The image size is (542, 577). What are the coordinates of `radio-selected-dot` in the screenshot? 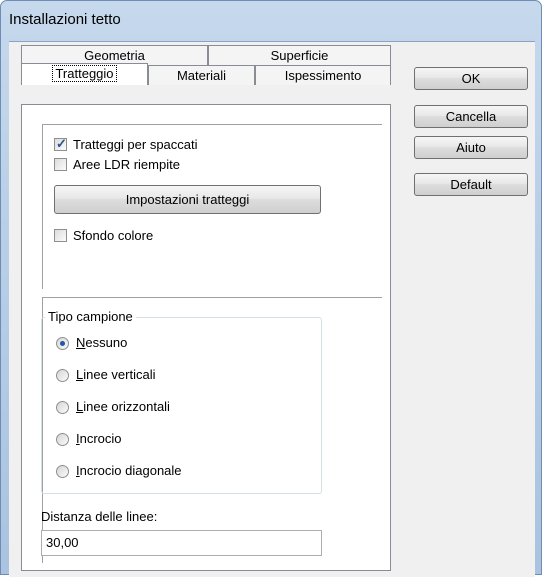 It's located at (62, 343).